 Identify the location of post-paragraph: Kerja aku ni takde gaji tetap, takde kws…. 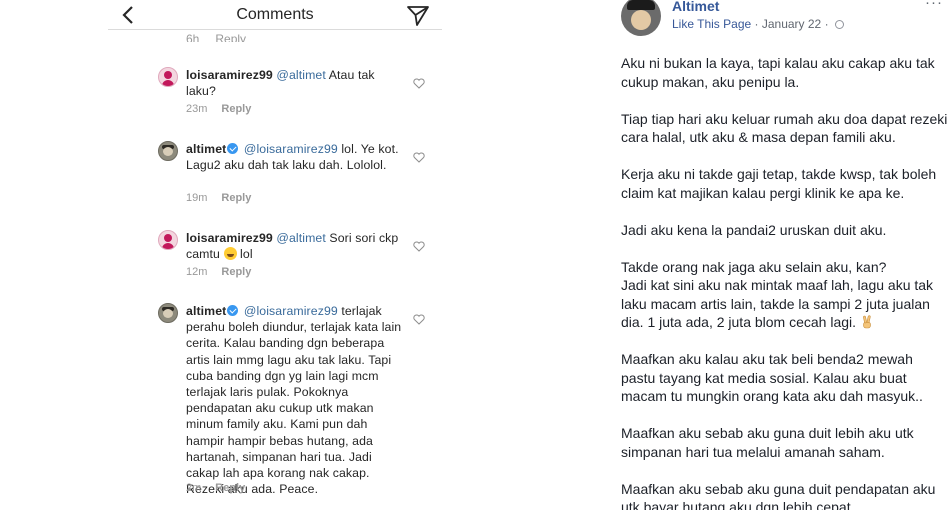
(779, 183).